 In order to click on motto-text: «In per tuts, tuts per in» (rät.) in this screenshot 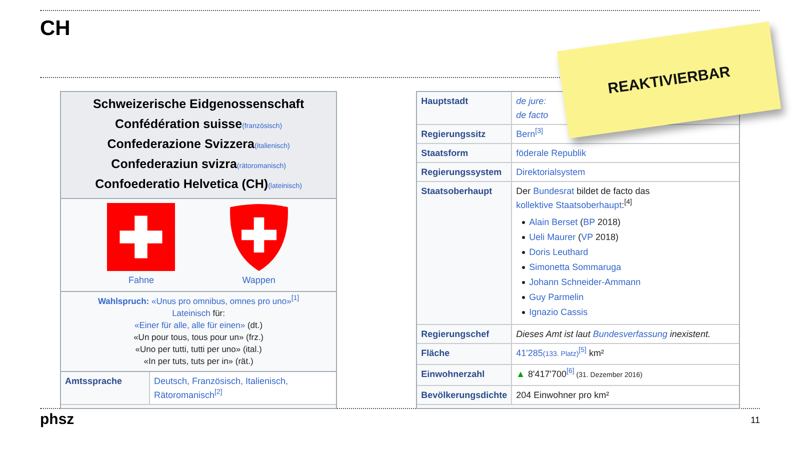, I will do `click(199, 361)`.